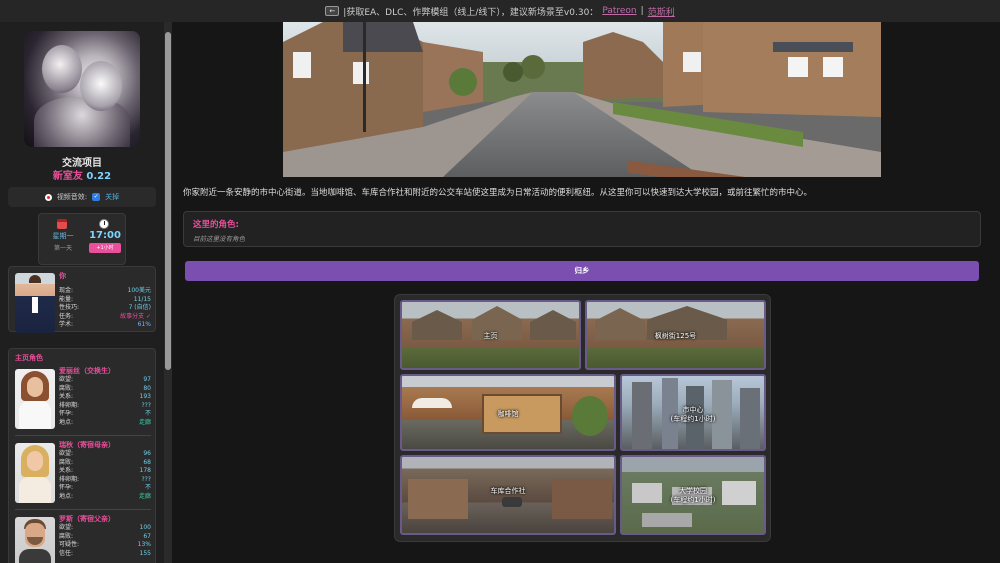 The width and height of the screenshot is (1000, 563). I want to click on clock-icon, so click(104, 224).